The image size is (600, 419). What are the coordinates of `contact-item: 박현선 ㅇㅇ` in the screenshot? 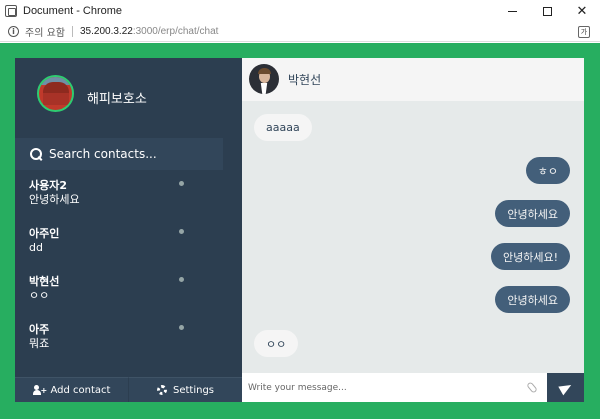 It's located at (128, 293).